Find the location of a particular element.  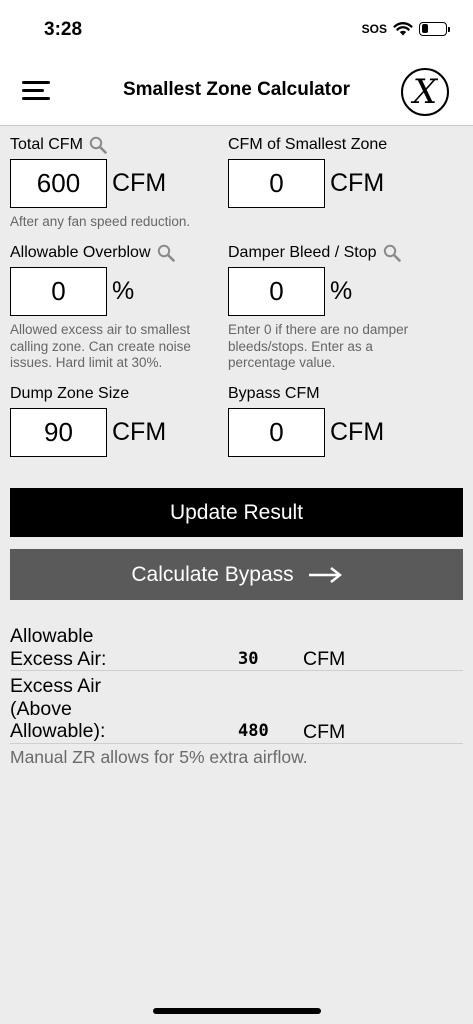

dump-zone-input is located at coordinates (58, 432).